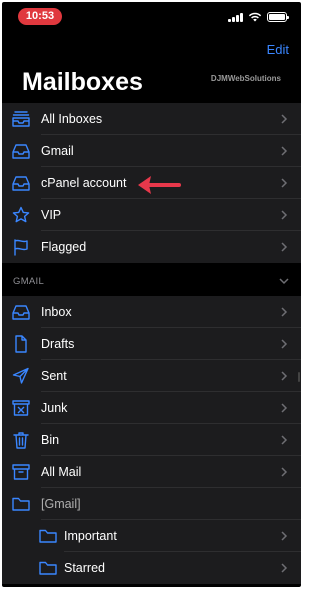  I want to click on mailbox-starred: Starred, so click(151, 568).